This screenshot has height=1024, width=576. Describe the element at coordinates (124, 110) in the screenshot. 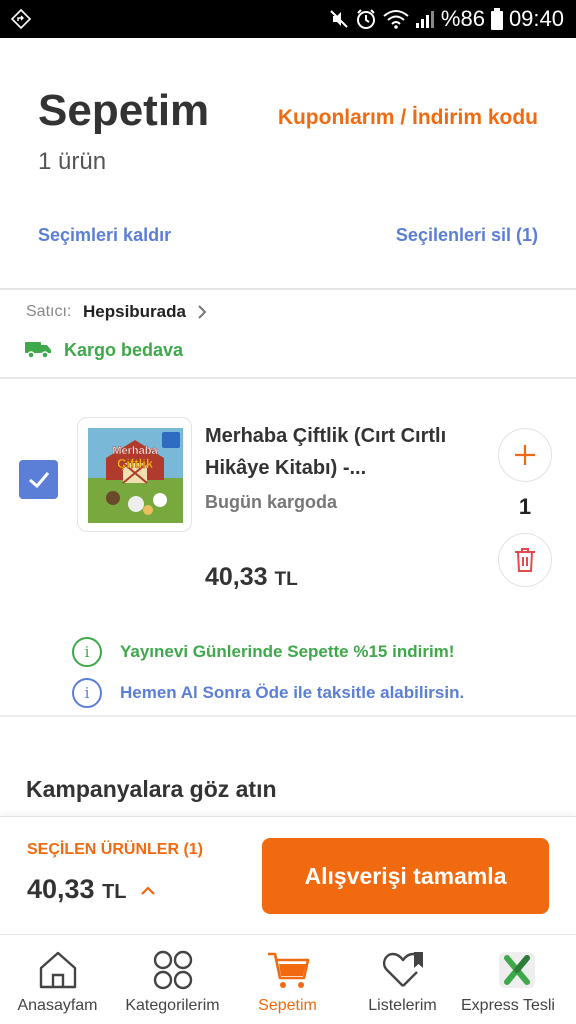

I see `page-title: Sepetim` at that location.